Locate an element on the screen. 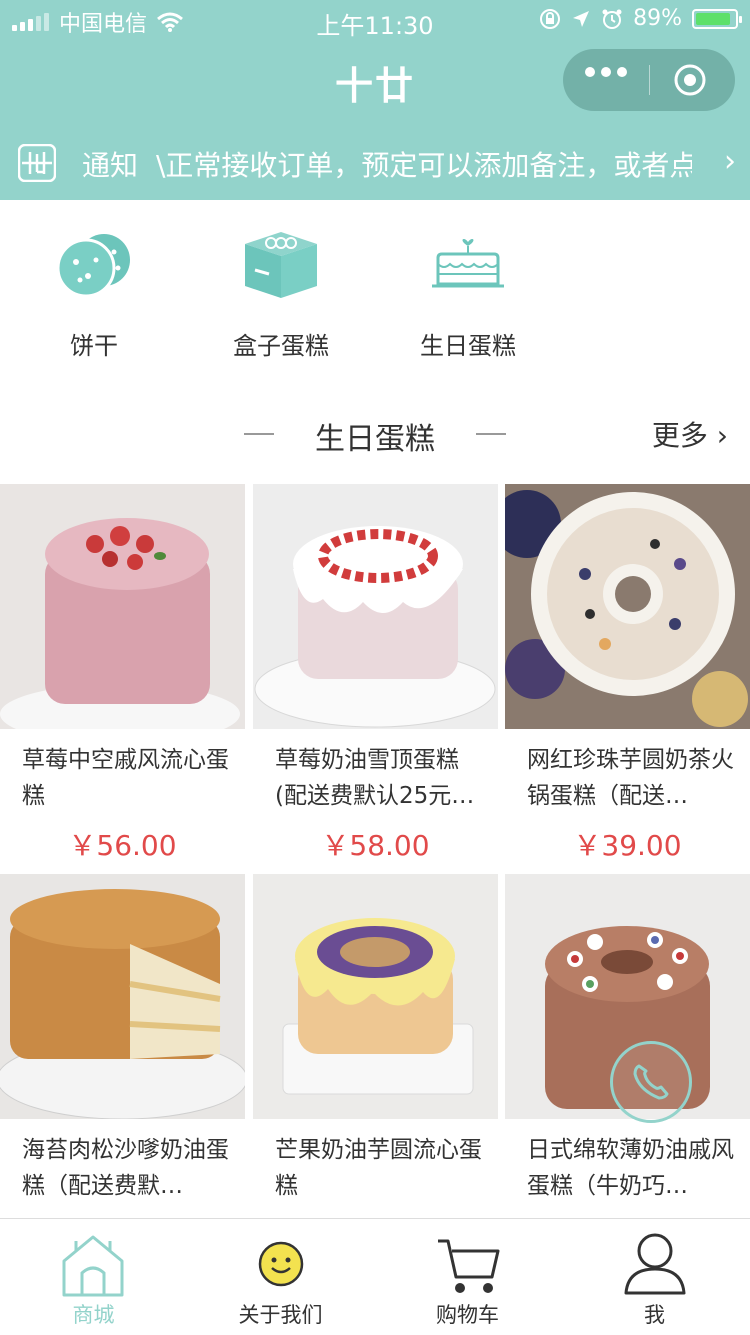 This screenshot has height=1335, width=750. tab-me: 我 is located at coordinates (654, 1277).